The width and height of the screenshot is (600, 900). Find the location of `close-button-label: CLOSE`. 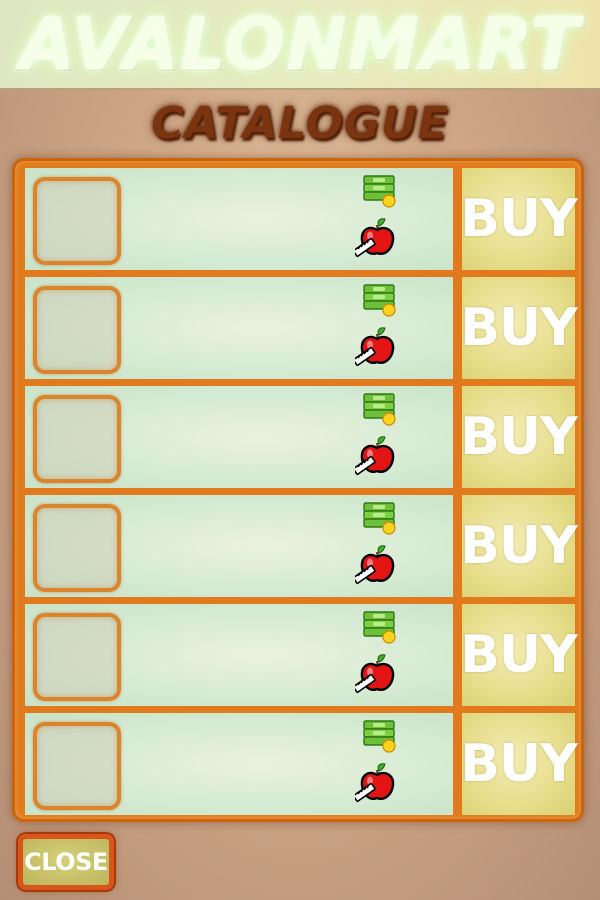

close-button-label: CLOSE is located at coordinates (66, 862).